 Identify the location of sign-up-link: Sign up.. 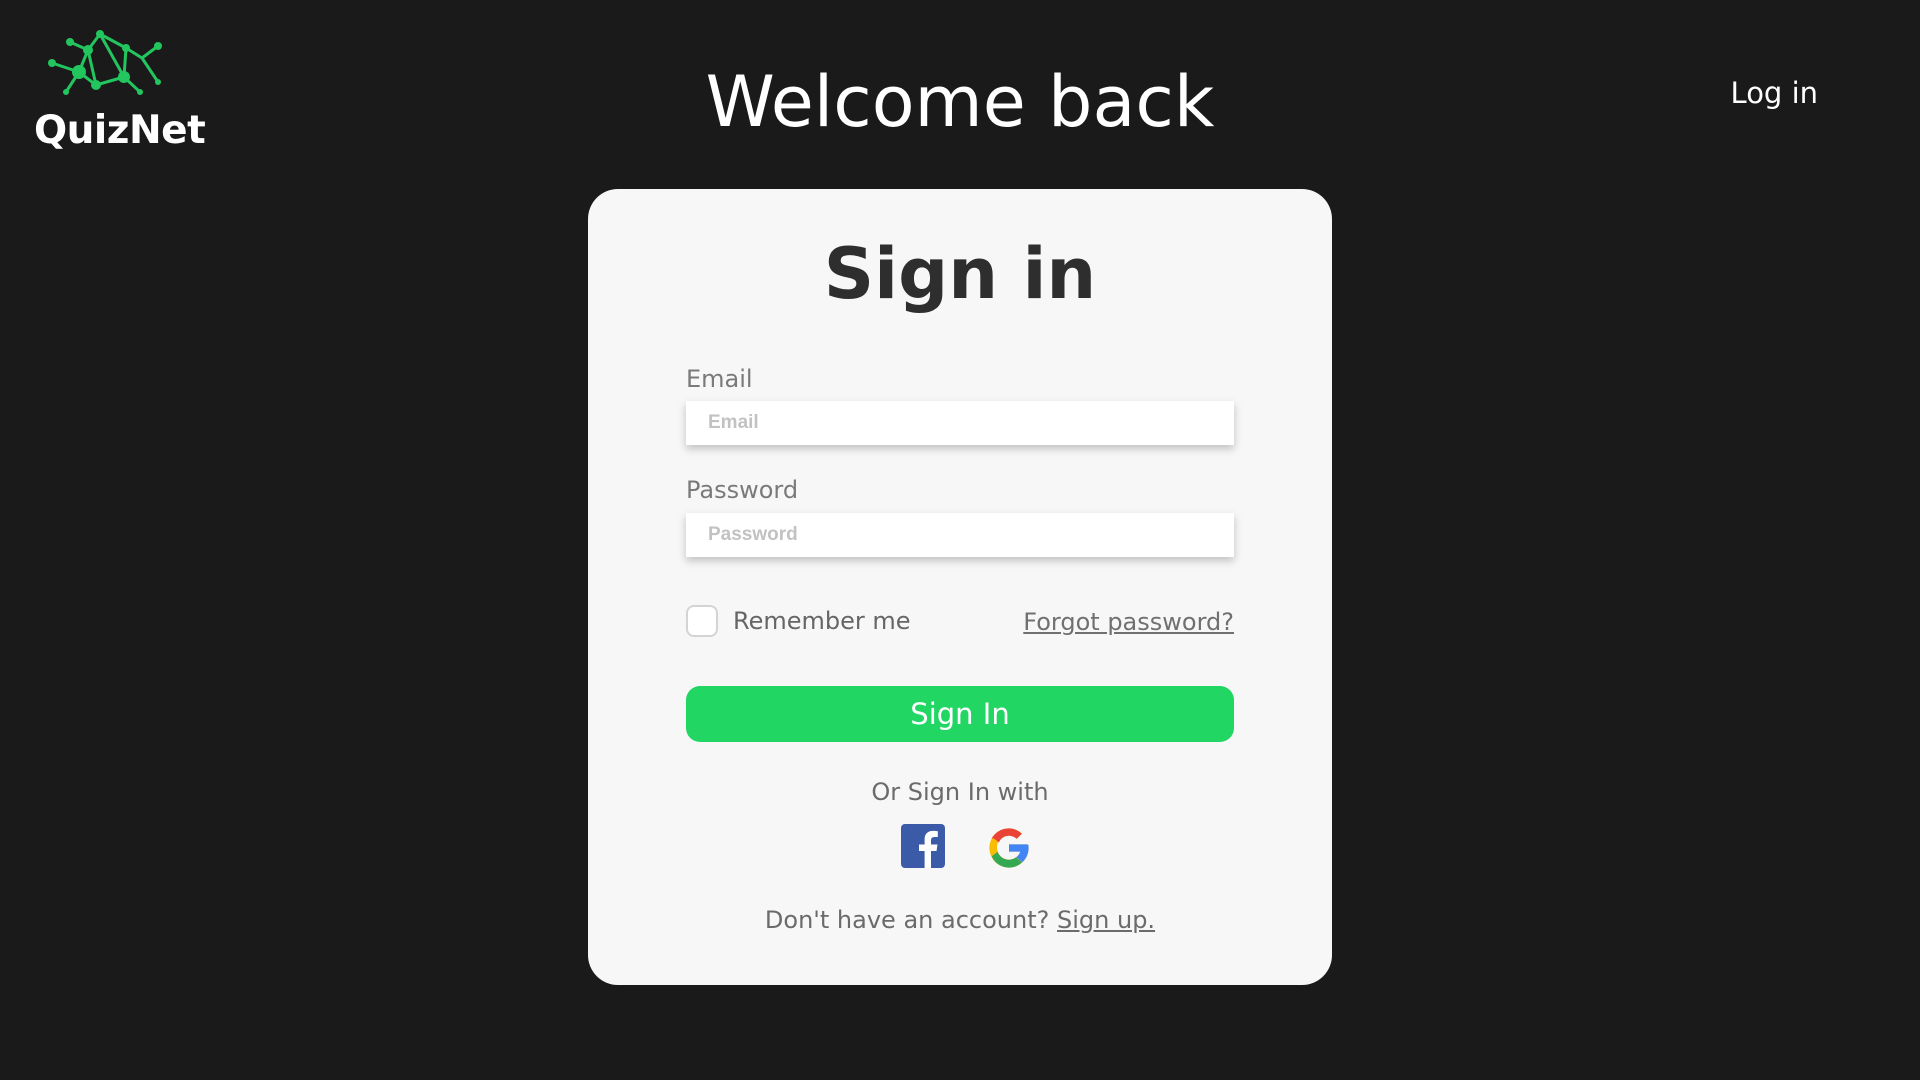
(1106, 920).